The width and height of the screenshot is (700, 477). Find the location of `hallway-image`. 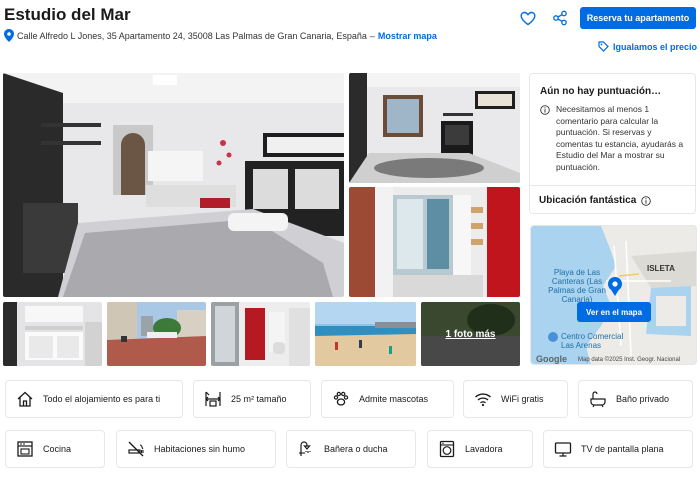

hallway-image is located at coordinates (260, 334).